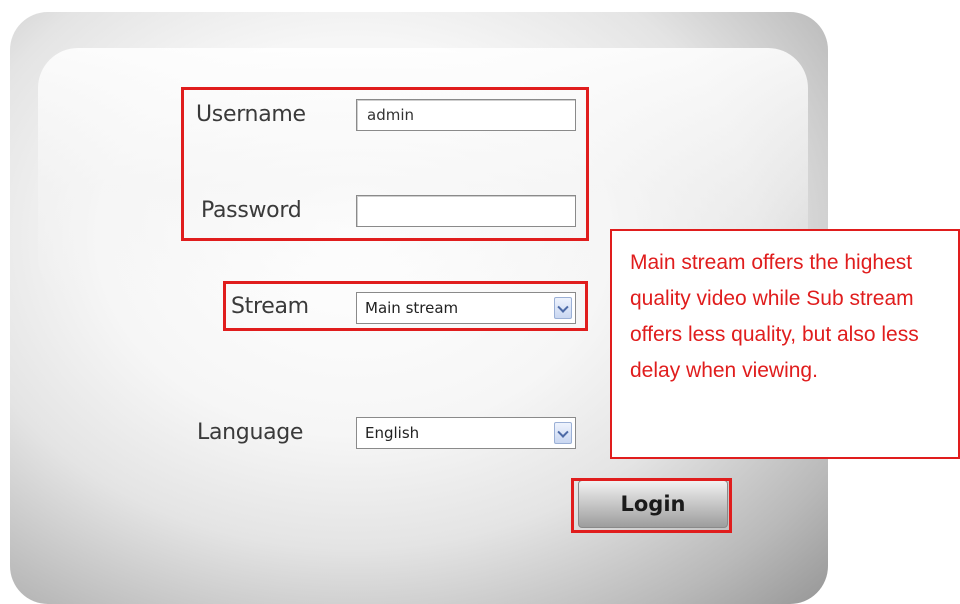 The width and height of the screenshot is (960, 604). Describe the element at coordinates (466, 433) in the screenshot. I see `language-select: English` at that location.